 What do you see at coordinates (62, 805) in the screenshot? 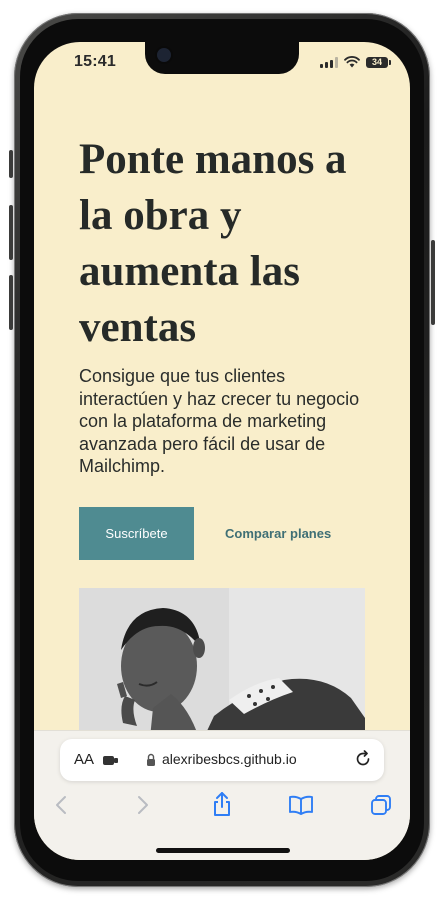
I see `back-arrow-icon` at bounding box center [62, 805].